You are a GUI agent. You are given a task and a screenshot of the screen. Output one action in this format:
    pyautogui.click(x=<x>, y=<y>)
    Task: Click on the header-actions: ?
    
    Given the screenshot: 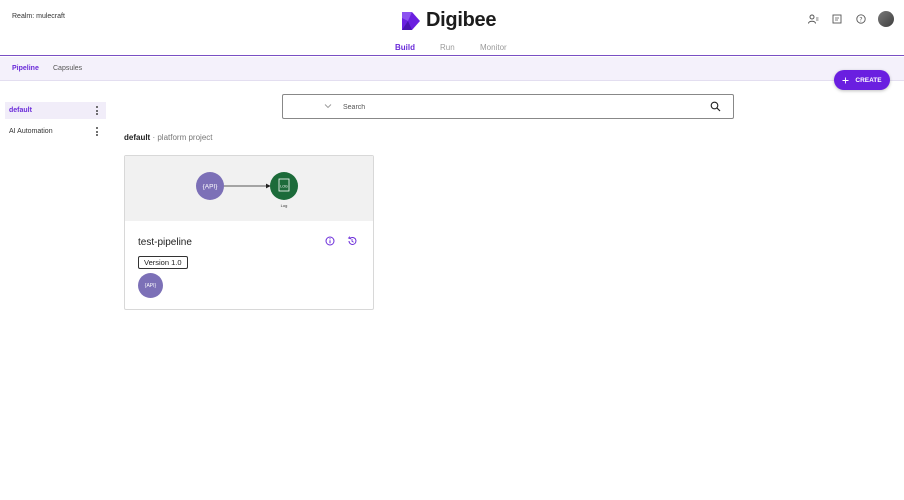 What is the action you would take?
    pyautogui.click(x=850, y=19)
    